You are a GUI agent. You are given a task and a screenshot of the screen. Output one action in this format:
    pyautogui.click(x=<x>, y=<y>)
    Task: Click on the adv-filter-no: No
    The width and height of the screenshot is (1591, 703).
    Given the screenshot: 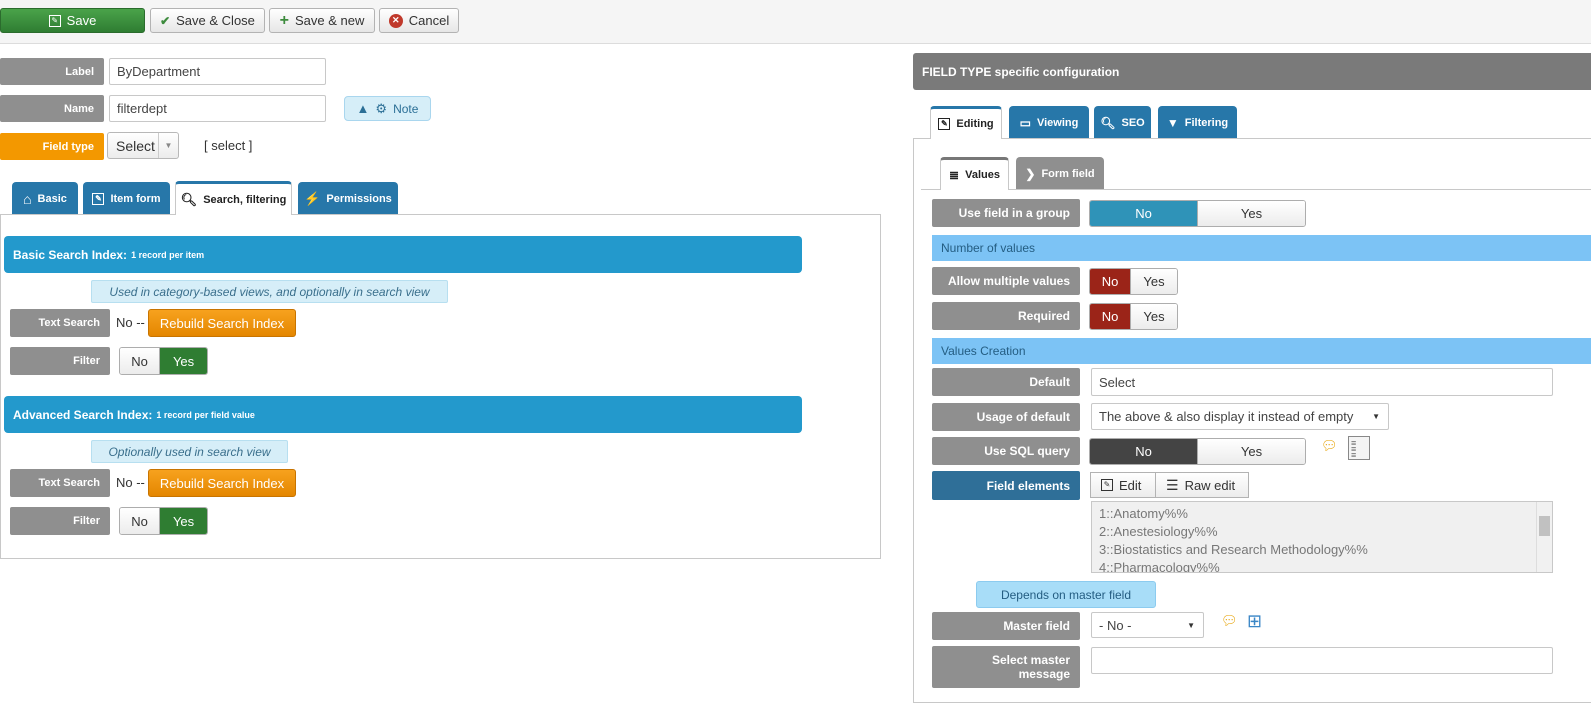 What is the action you would take?
    pyautogui.click(x=140, y=521)
    